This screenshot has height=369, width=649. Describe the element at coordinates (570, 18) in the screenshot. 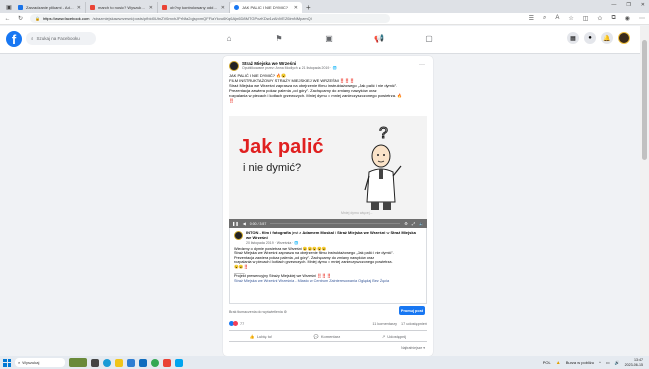

I see `favorite-star-icon: ☆` at that location.